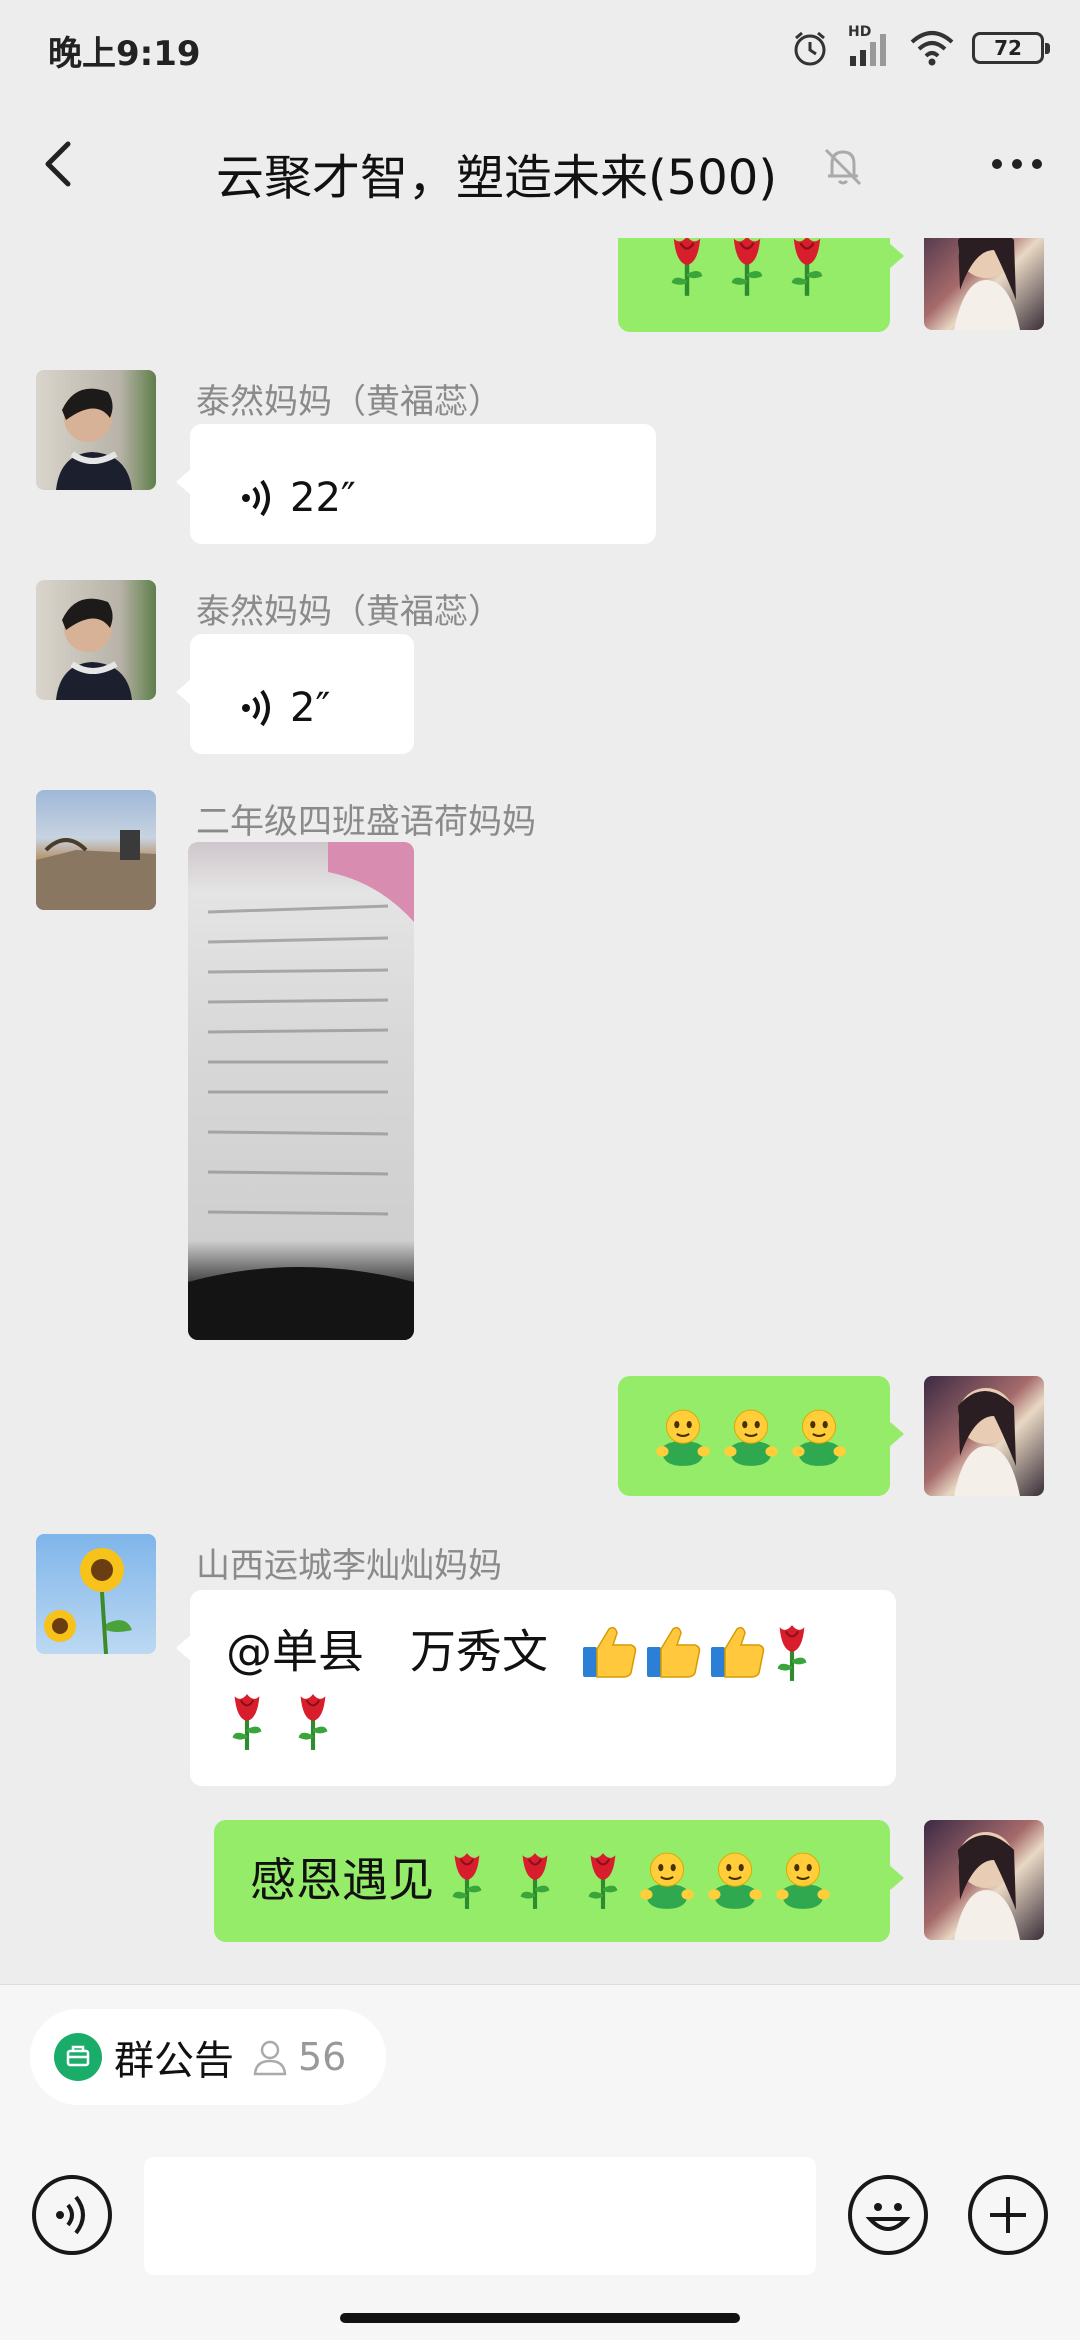 The width and height of the screenshot is (1080, 2340). I want to click on voice-input-button, so click(72, 2215).